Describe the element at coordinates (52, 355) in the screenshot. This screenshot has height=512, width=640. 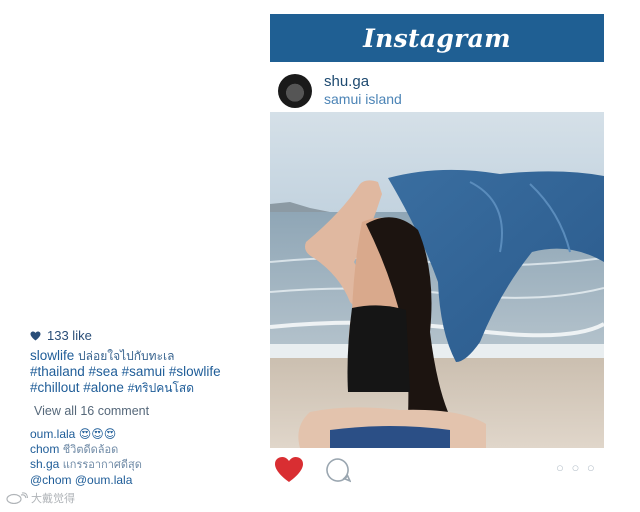
I see `caption-username: slowlife` at that location.